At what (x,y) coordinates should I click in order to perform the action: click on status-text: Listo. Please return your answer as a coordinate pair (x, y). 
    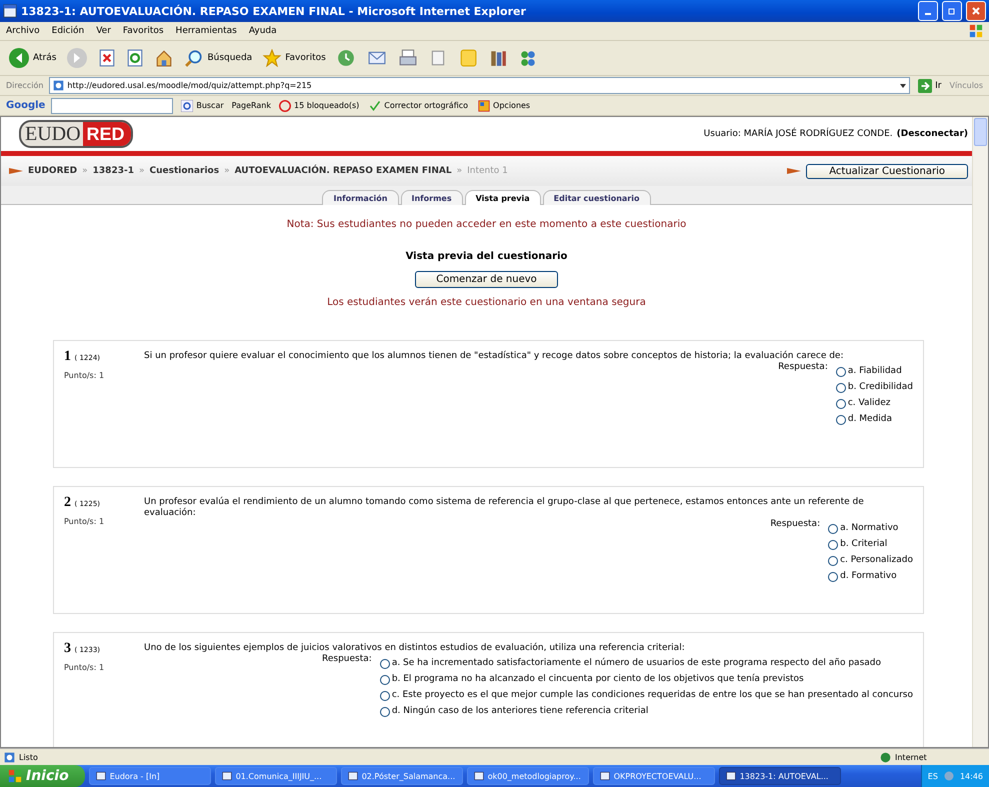
    Looking at the image, I should click on (28, 757).